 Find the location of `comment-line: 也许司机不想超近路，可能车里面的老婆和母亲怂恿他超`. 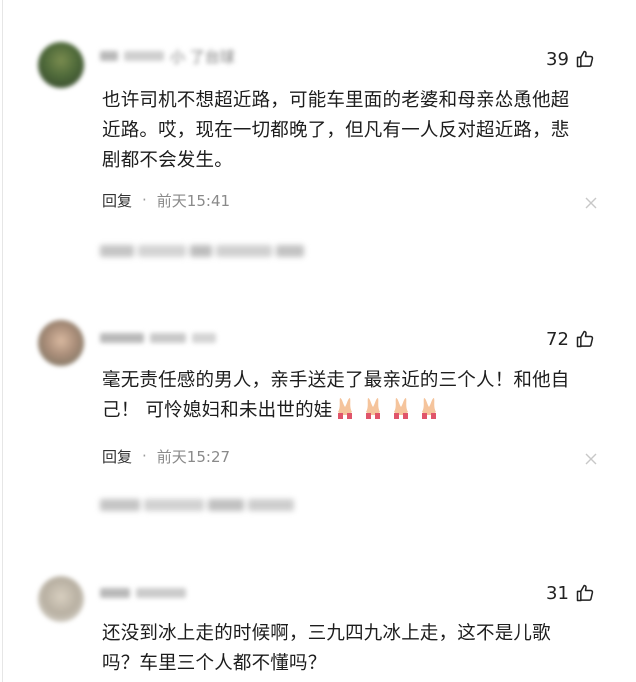

comment-line: 也许司机不想超近路，可能车里面的老婆和母亲怂恿他超 is located at coordinates (336, 100).